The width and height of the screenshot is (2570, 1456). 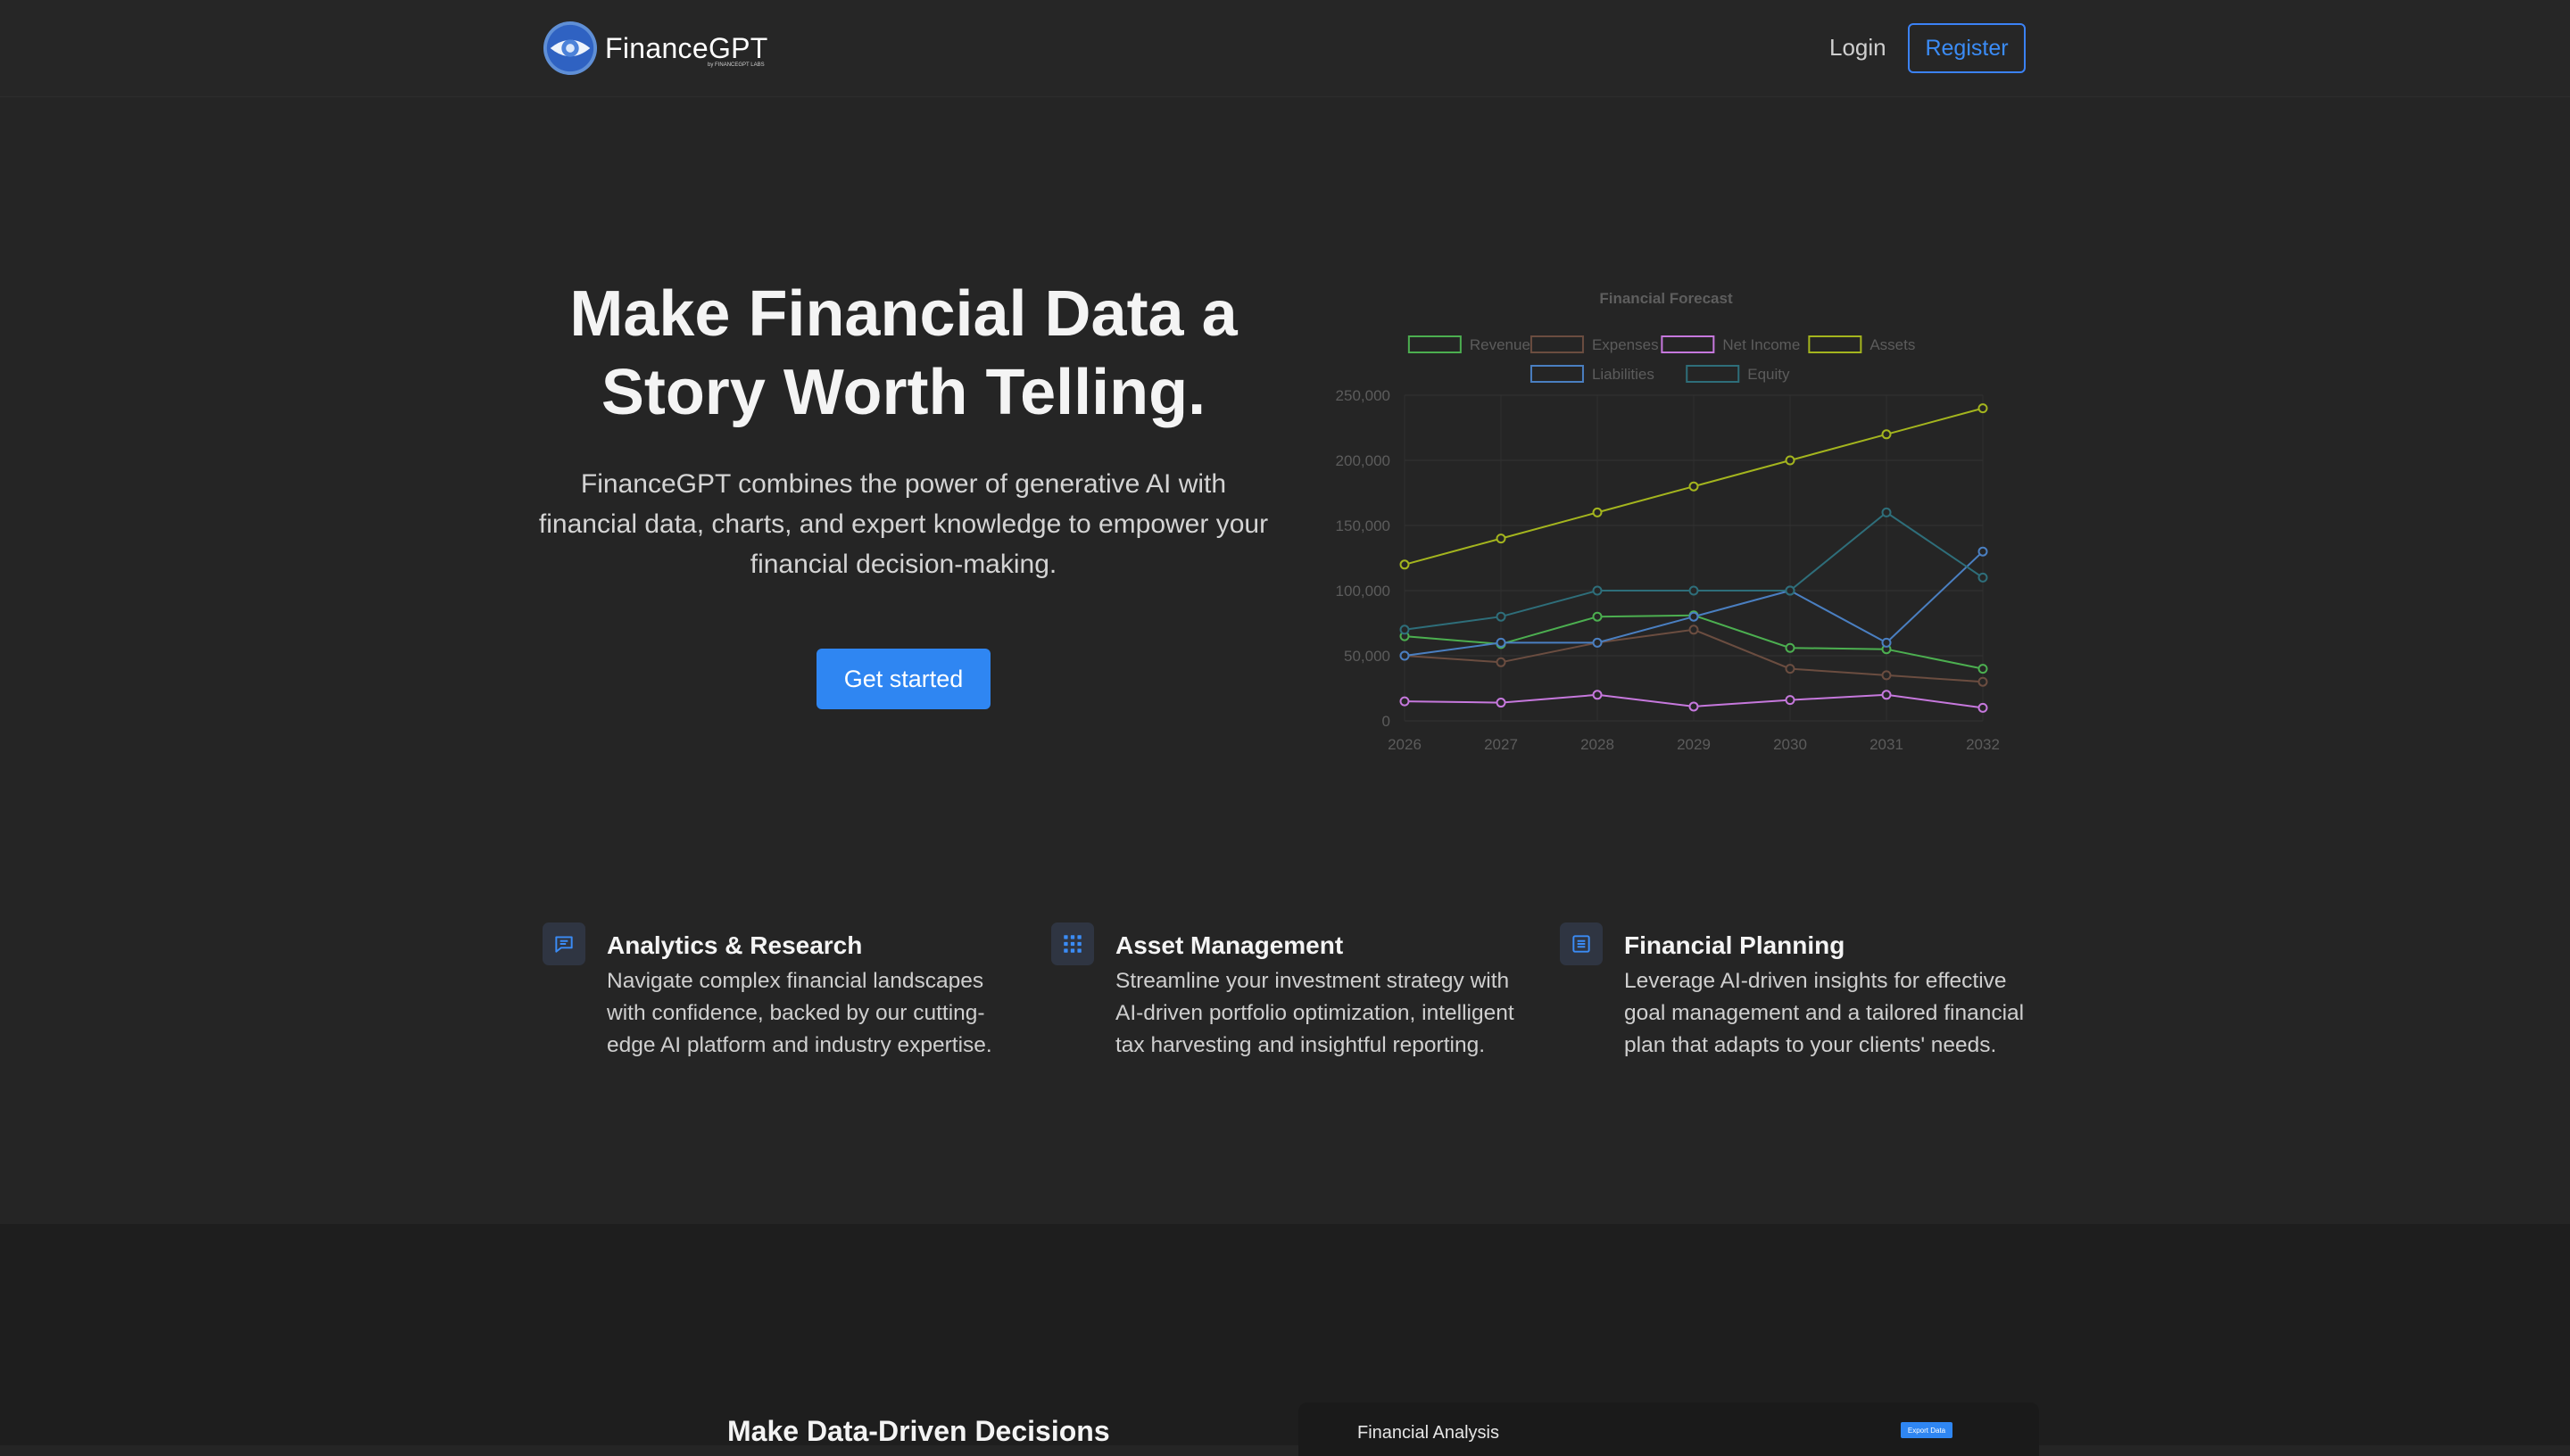 I want to click on y-tick-label: 50,000, so click(x=1367, y=657).